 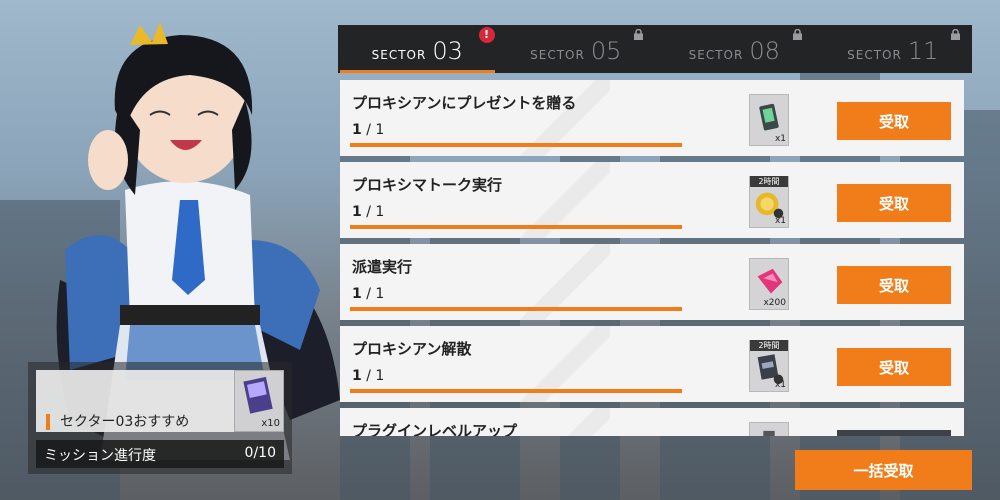 What do you see at coordinates (427, 185) in the screenshot?
I see `mission-title: プロキシマトーク実行` at bounding box center [427, 185].